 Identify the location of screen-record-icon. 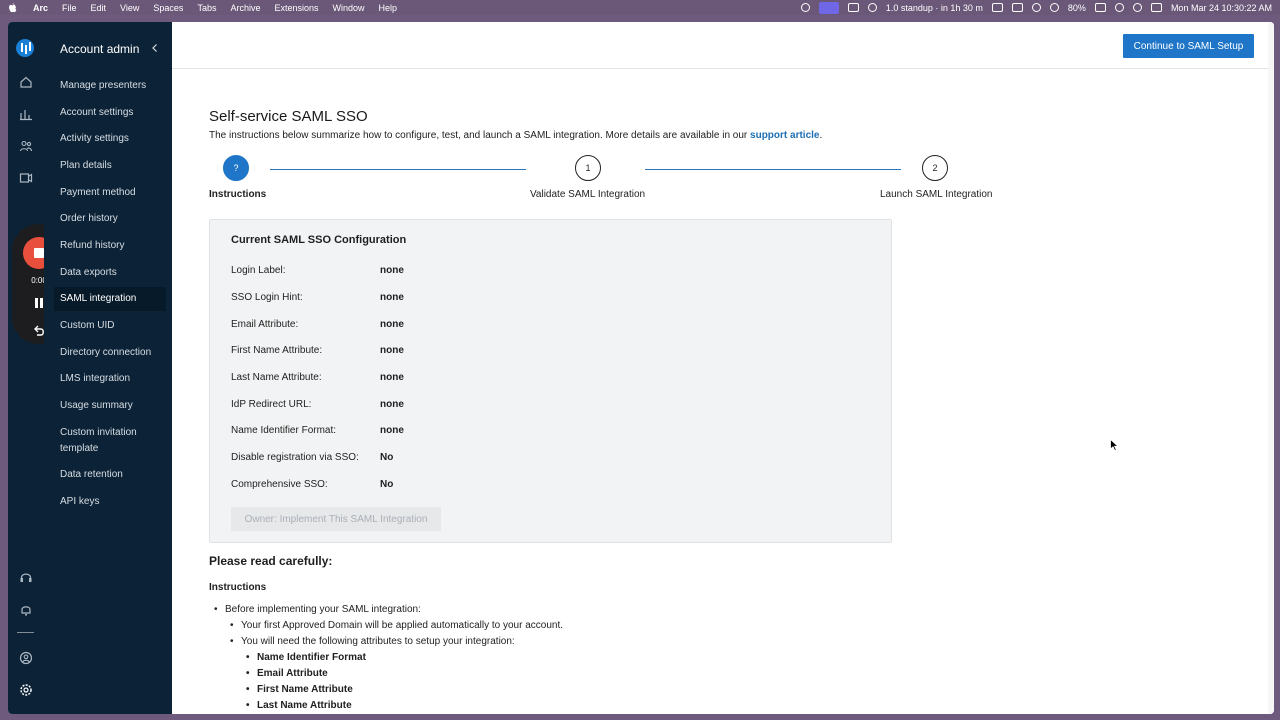
(828, 7).